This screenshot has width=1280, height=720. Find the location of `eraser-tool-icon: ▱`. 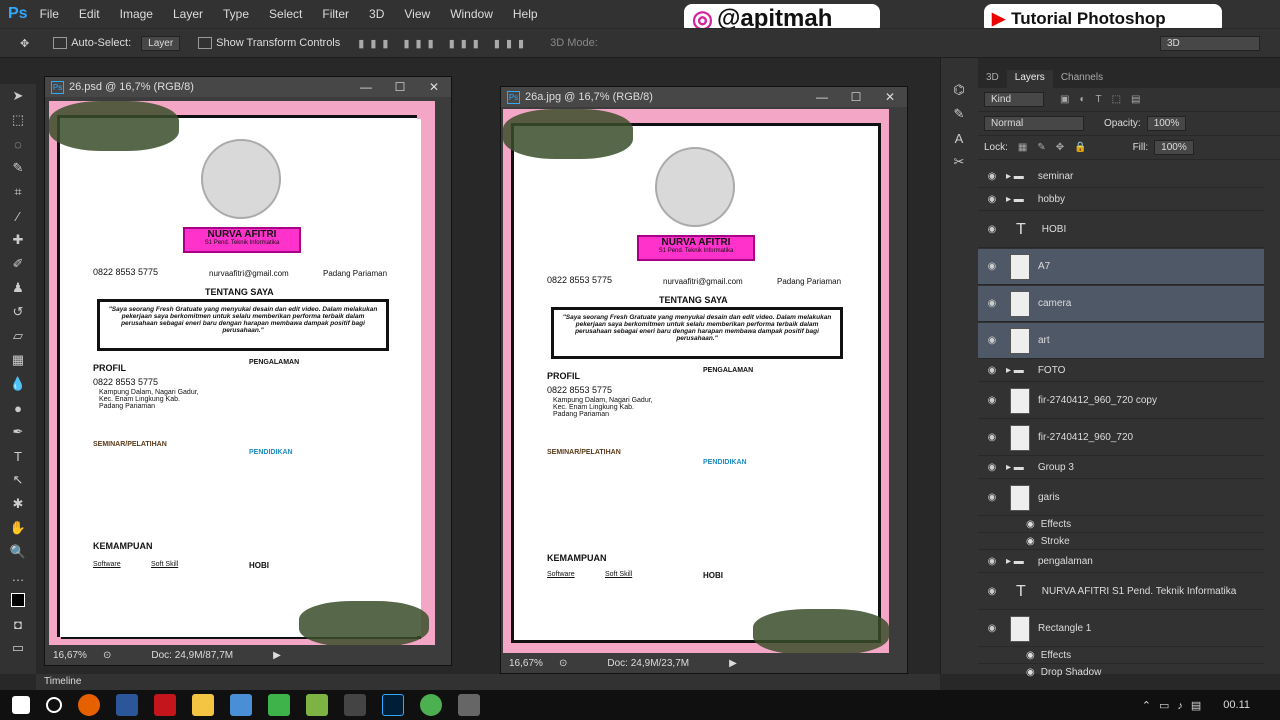

eraser-tool-icon: ▱ is located at coordinates (18, 336).